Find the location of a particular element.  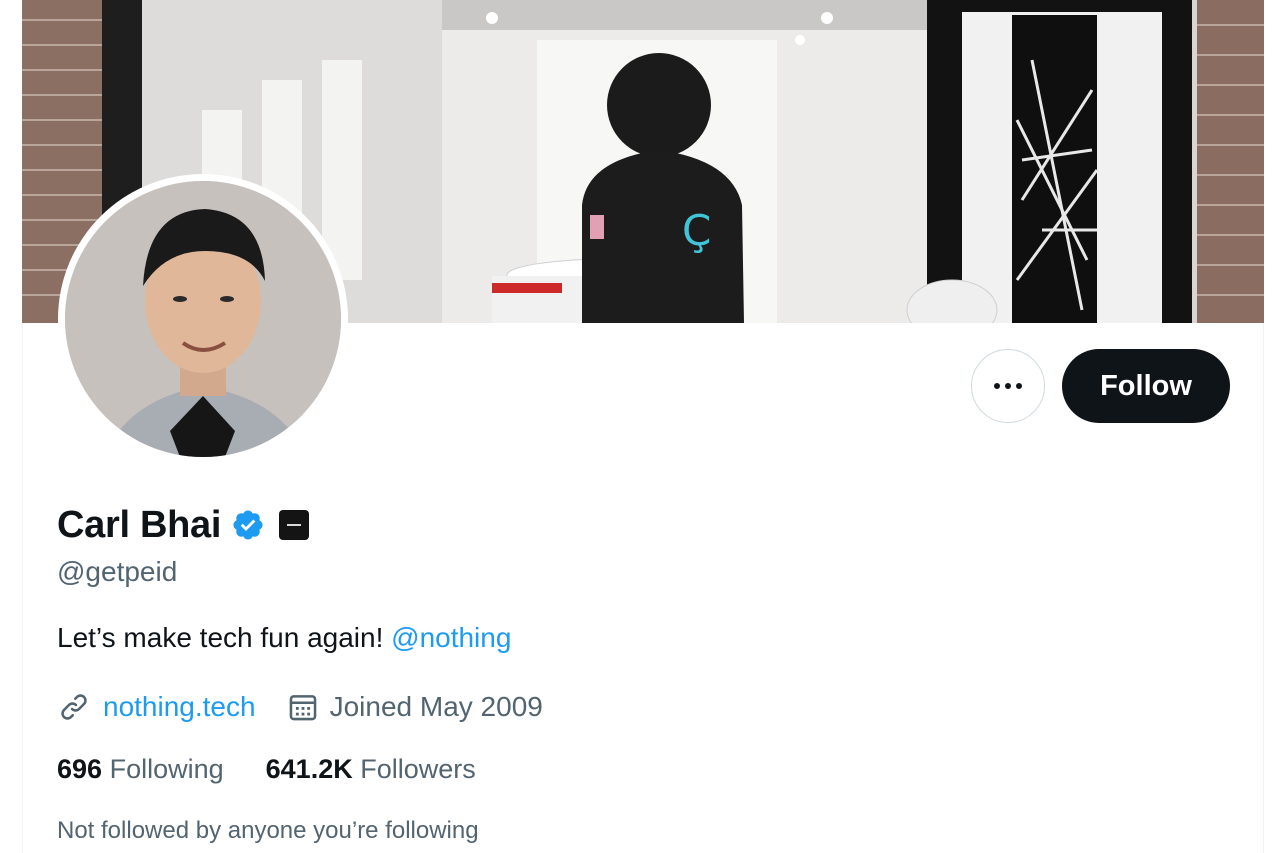

followers-count: 641.2K is located at coordinates (309, 769).